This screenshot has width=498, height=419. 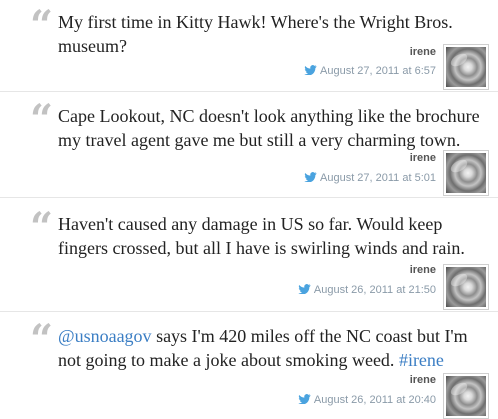 What do you see at coordinates (421, 360) in the screenshot?
I see `hashtag-link: #irene` at bounding box center [421, 360].